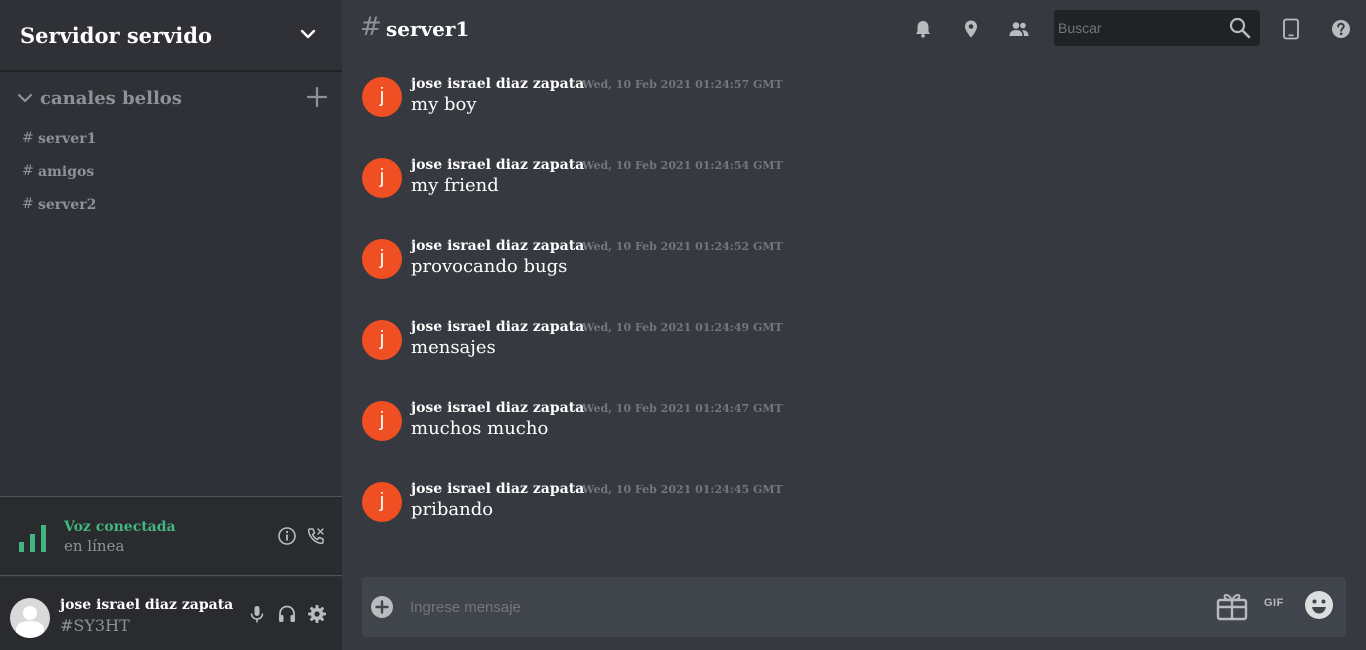 This screenshot has height=650, width=1366. Describe the element at coordinates (32, 538) in the screenshot. I see `signal-bars-icon` at that location.